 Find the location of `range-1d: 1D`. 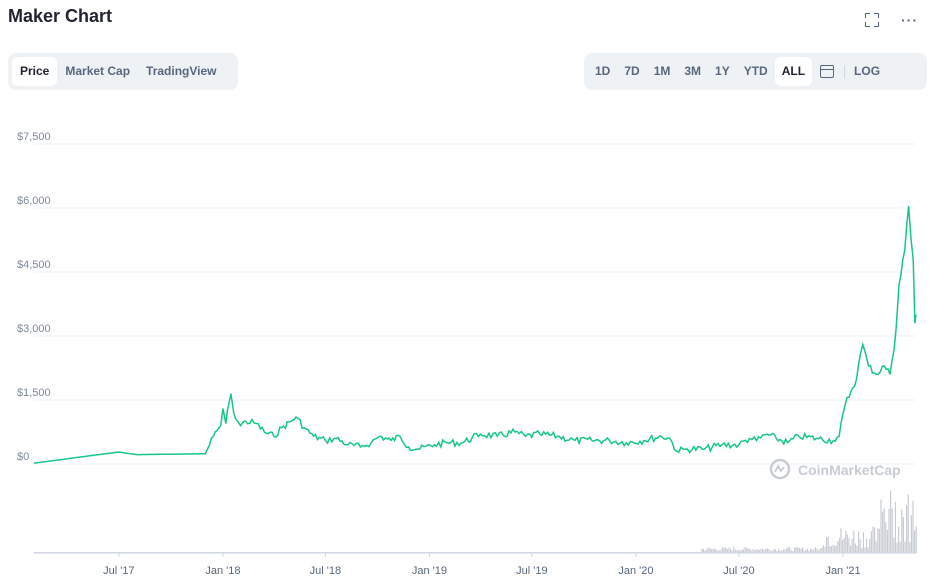

range-1d: 1D is located at coordinates (602, 71).